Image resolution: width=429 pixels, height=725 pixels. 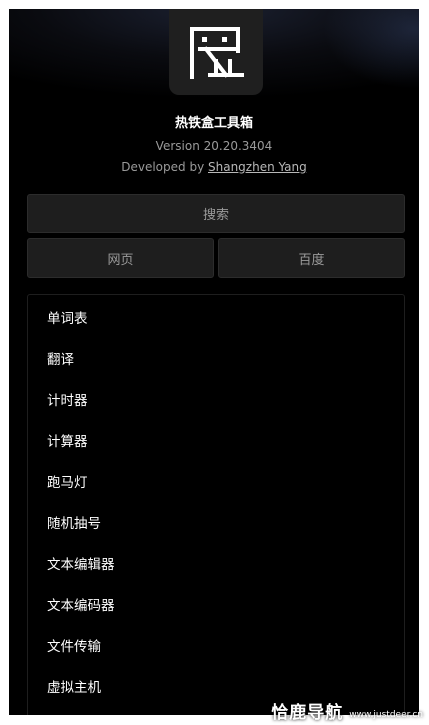 I want to click on watermark-url: www.justdeer.cn, so click(x=386, y=715).